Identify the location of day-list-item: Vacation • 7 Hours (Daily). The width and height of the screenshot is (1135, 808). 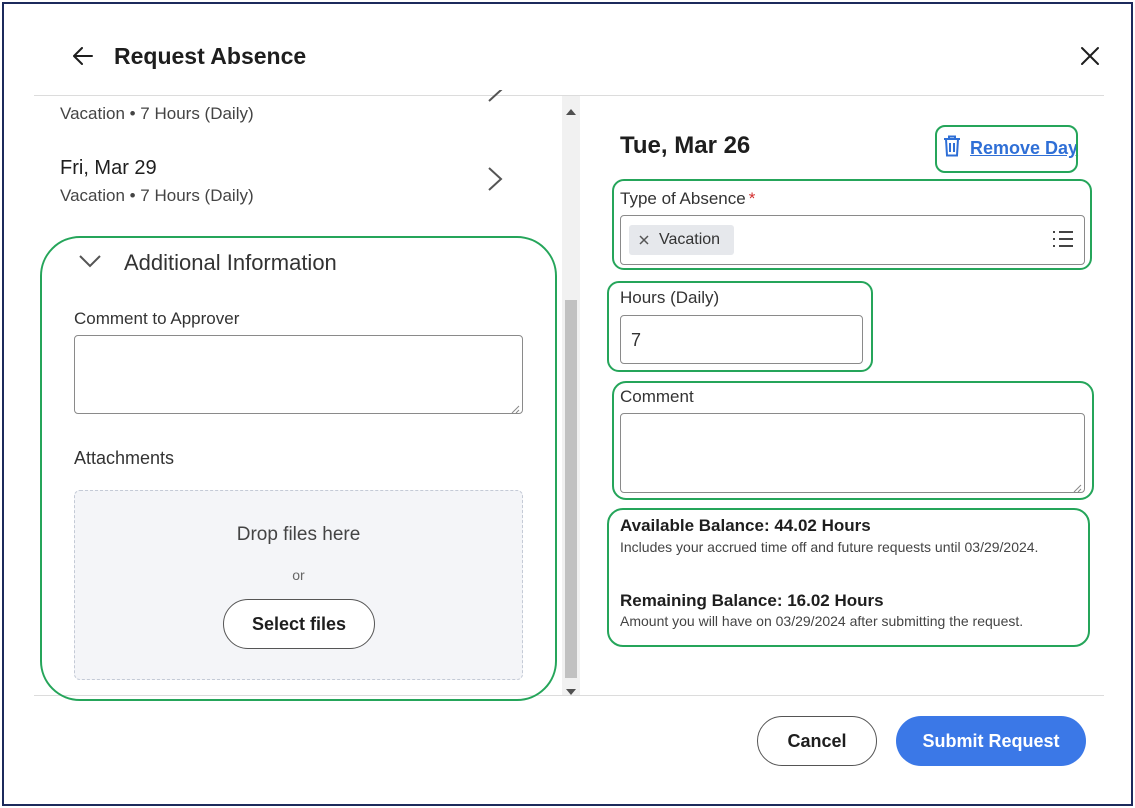
(270, 114).